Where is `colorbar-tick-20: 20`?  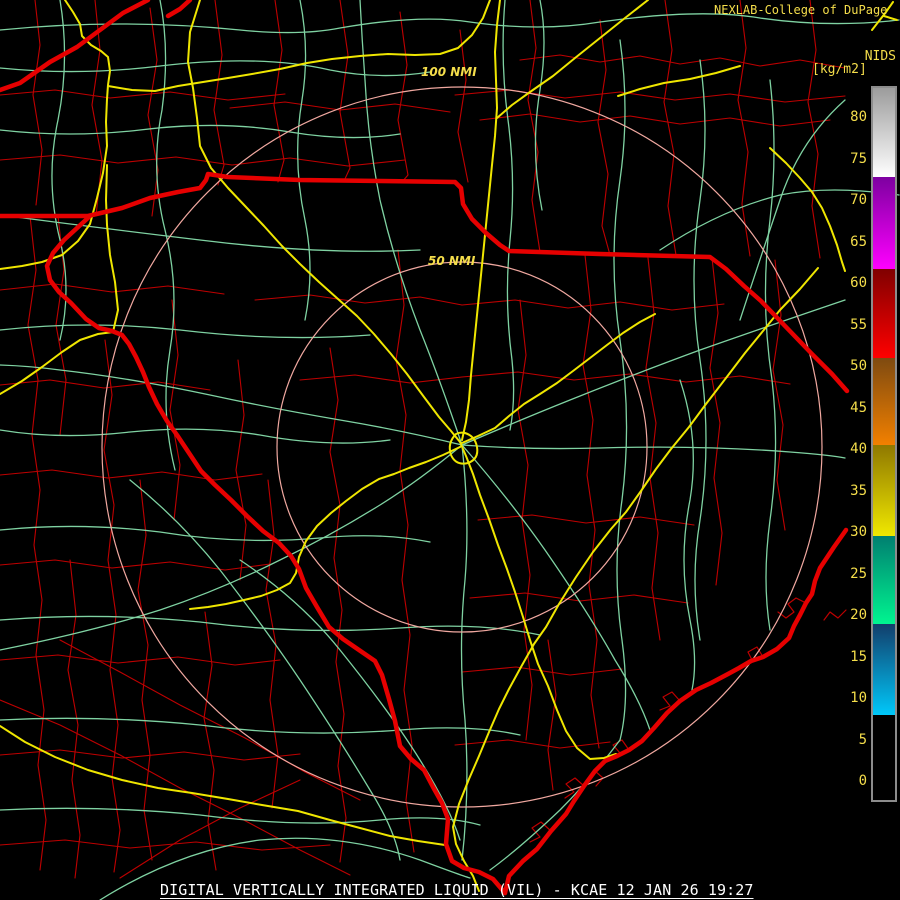
colorbar-tick-20: 20 is located at coordinates (858, 615).